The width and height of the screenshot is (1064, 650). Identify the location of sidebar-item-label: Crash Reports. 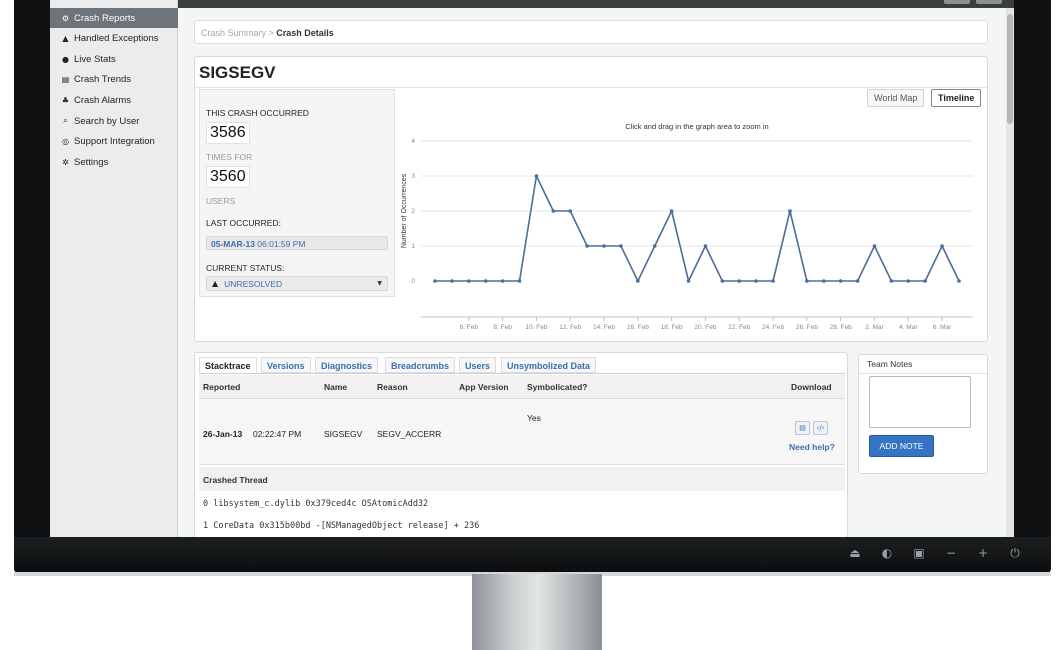
(105, 18).